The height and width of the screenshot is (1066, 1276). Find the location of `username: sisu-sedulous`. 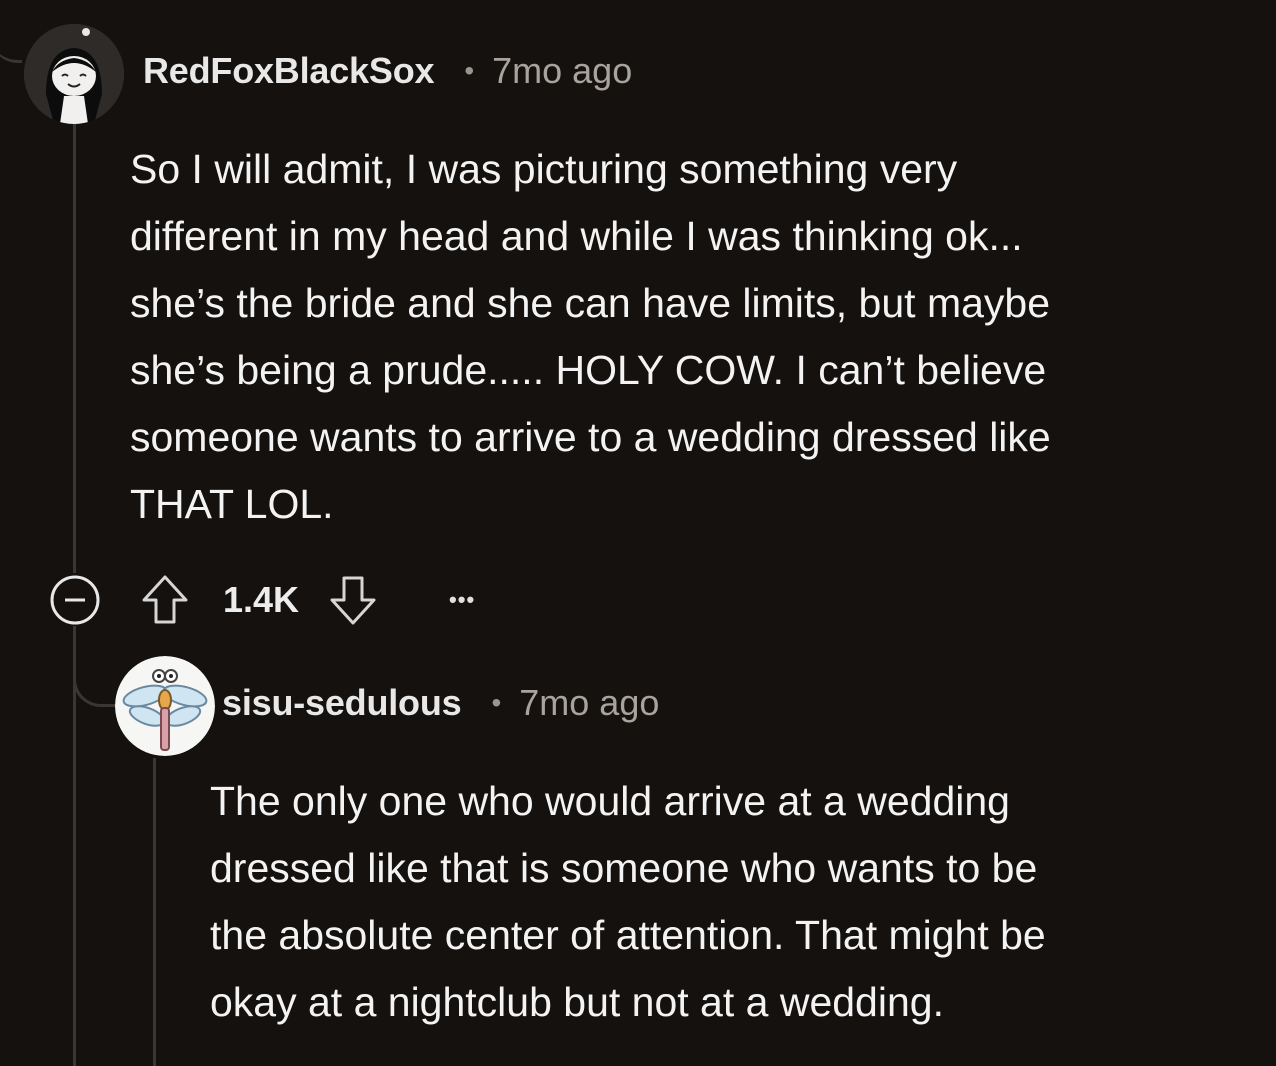

username: sisu-sedulous is located at coordinates (342, 703).